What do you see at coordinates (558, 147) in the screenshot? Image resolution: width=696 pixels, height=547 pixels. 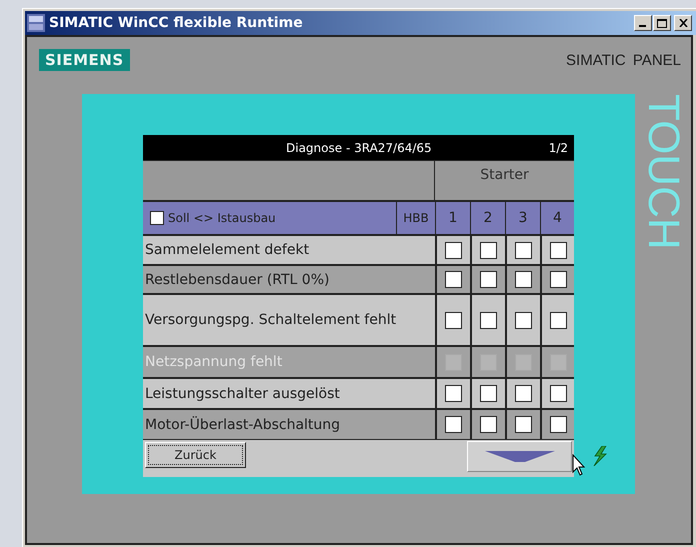 I see `page-indicator: 1/2` at bounding box center [558, 147].